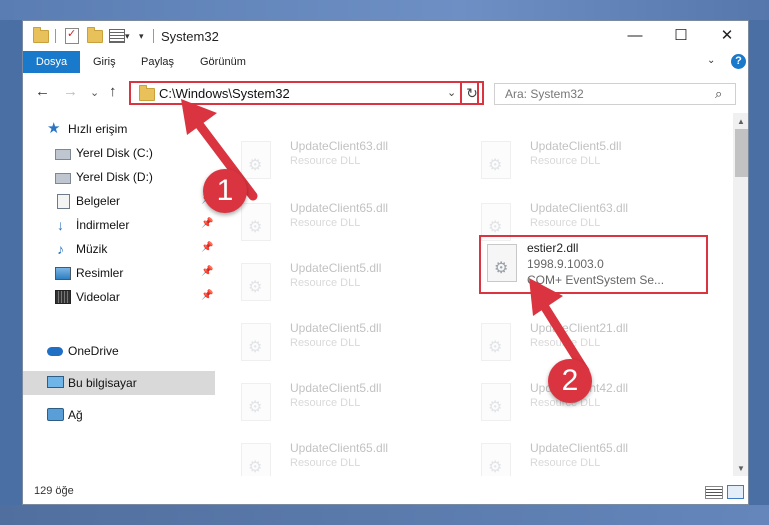 This screenshot has width=769, height=525. What do you see at coordinates (740, 294) in the screenshot?
I see `vertical-scrollbar: ▲ ▼` at bounding box center [740, 294].